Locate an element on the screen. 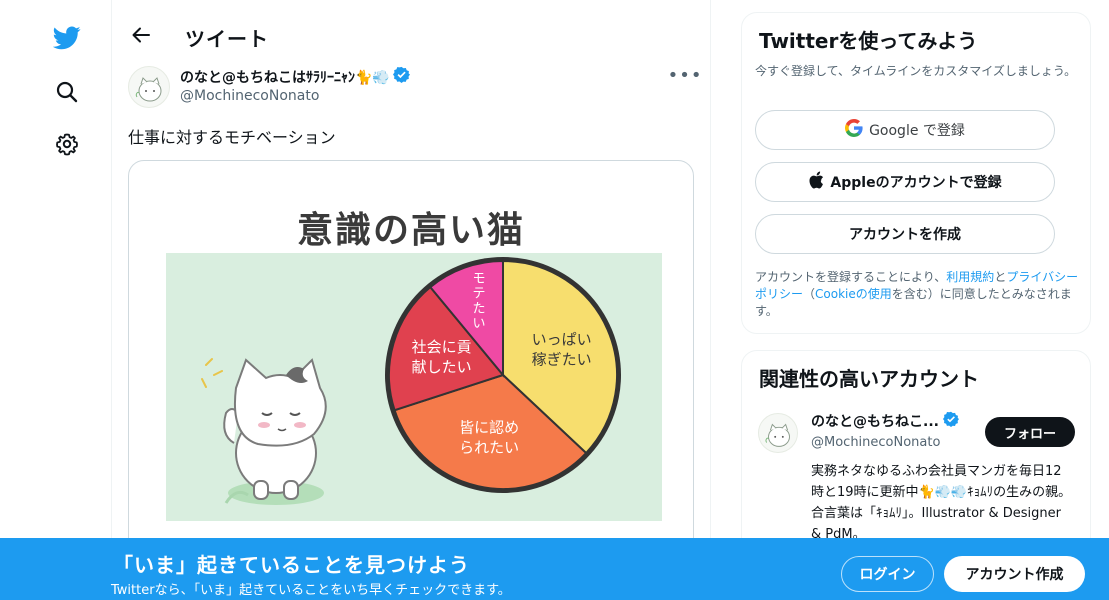 This screenshot has width=1109, height=600. pie-label-be-popular: モテたい is located at coordinates (479, 301).